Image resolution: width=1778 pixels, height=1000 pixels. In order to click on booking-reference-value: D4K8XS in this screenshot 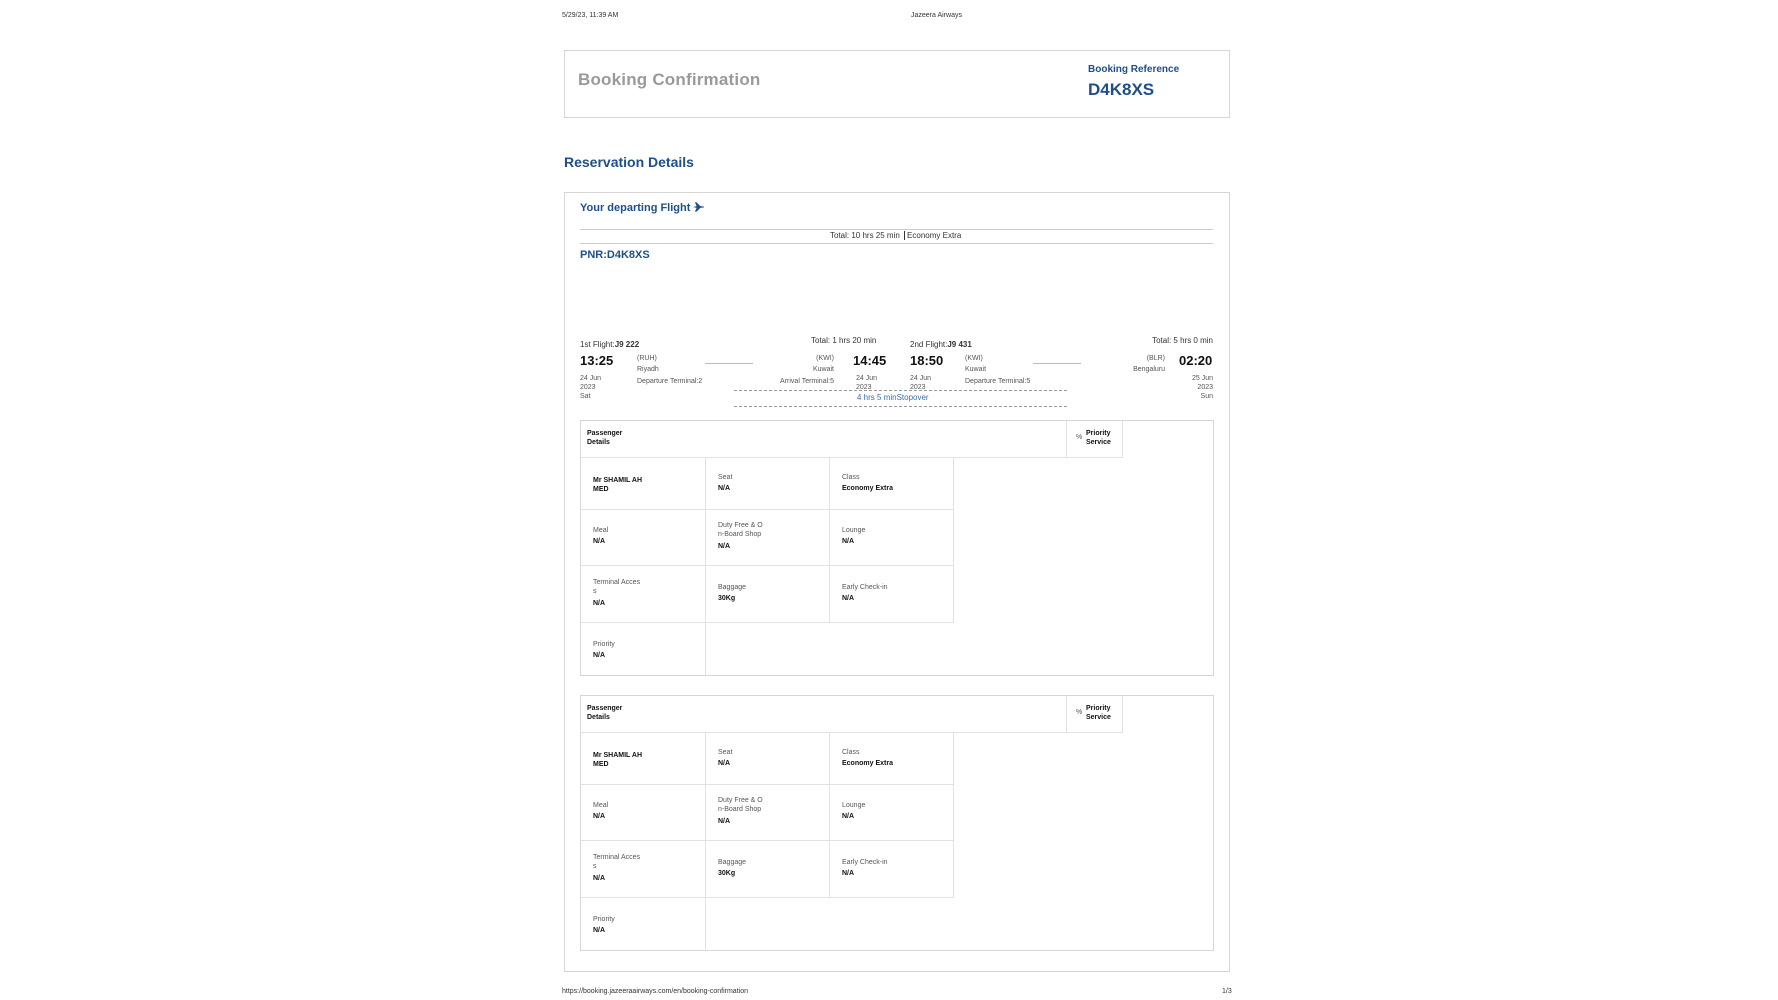, I will do `click(1121, 89)`.